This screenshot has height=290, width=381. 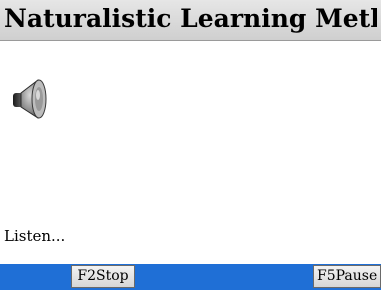 I want to click on pause-softkey: F5Pause, so click(x=347, y=276).